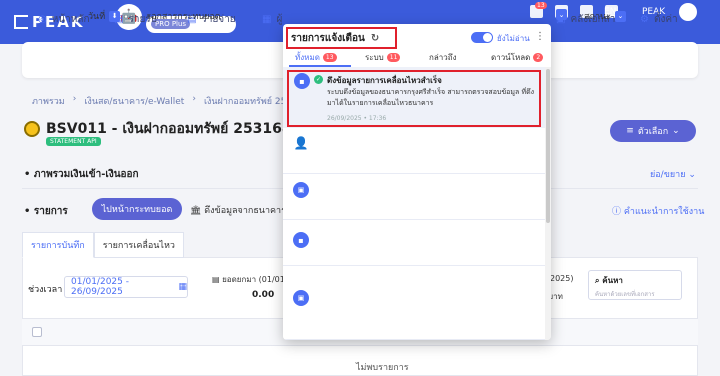 This screenshot has width=720, height=376. I want to click on calendar-icon: ▦, so click(182, 287).